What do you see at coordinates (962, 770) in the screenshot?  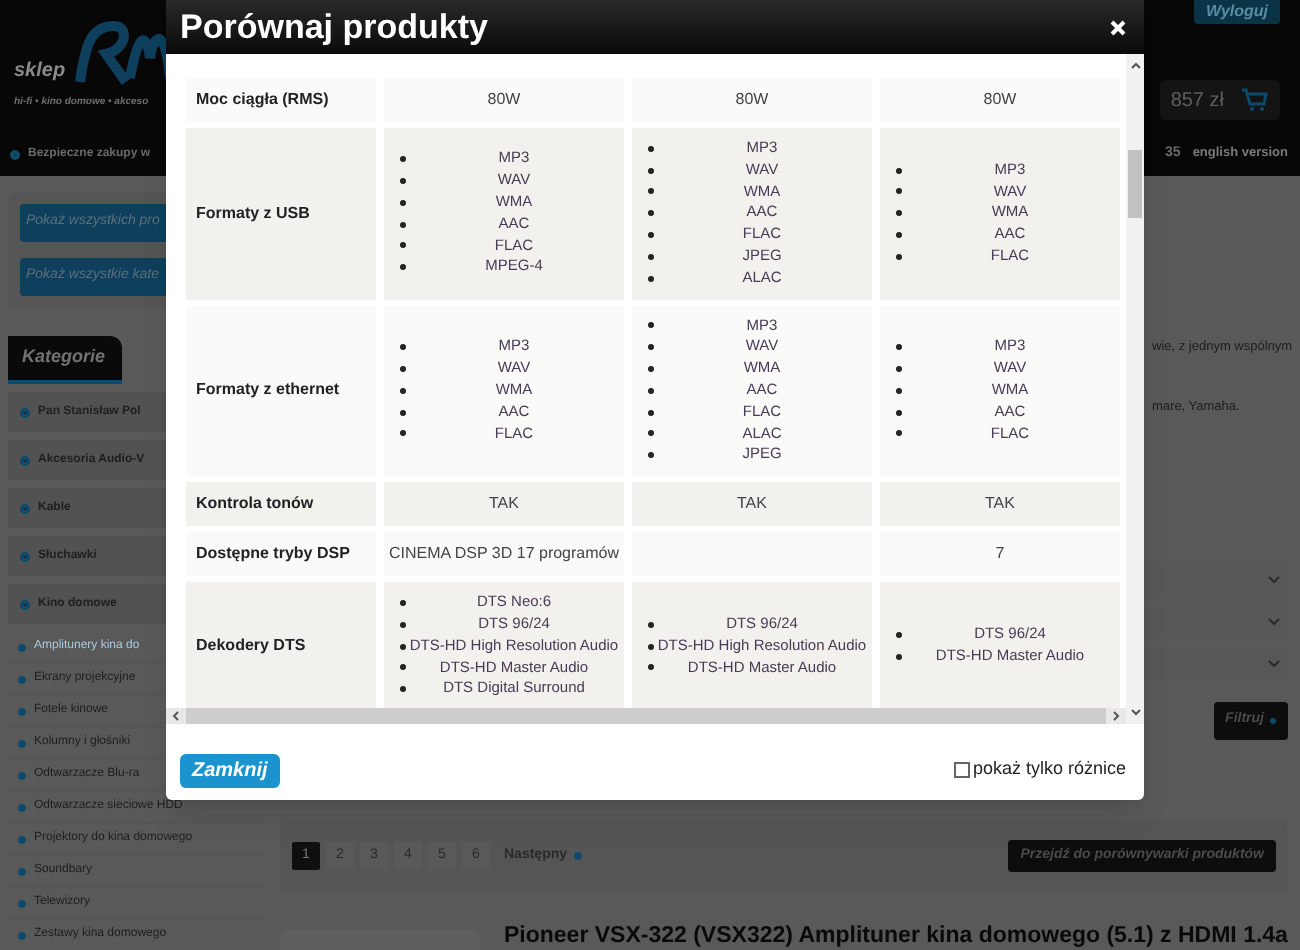 I see `checkbox` at bounding box center [962, 770].